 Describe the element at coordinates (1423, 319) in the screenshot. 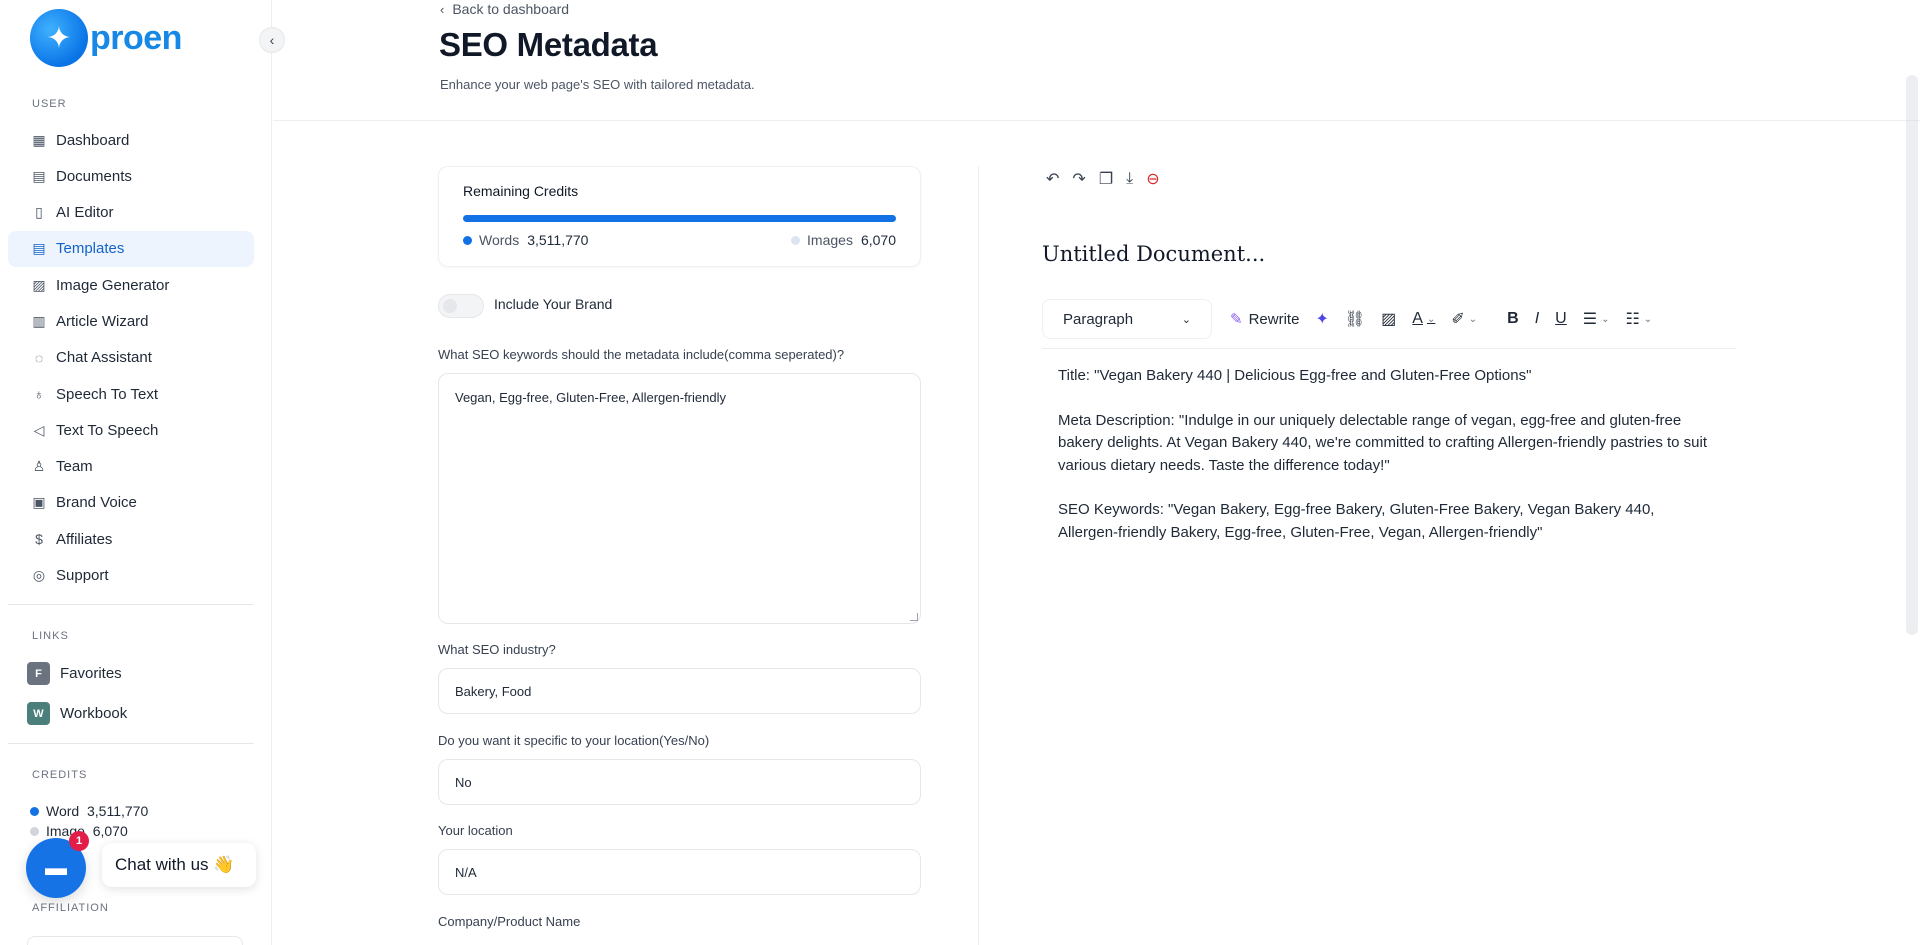

I see `text-color-icon: A ⌄` at that location.